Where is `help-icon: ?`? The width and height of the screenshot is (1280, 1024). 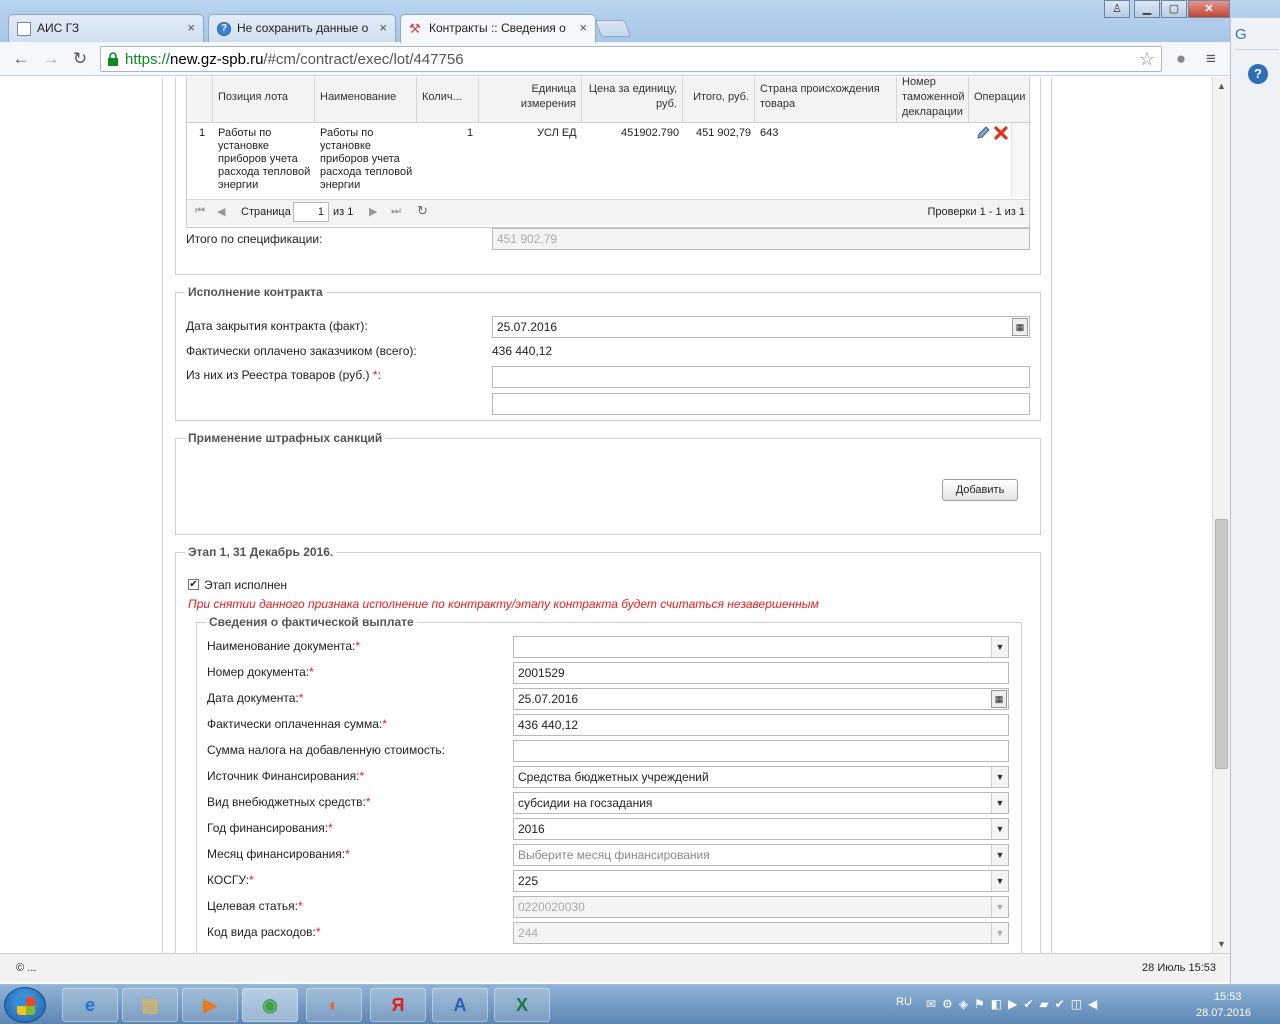
help-icon: ? is located at coordinates (1258, 74).